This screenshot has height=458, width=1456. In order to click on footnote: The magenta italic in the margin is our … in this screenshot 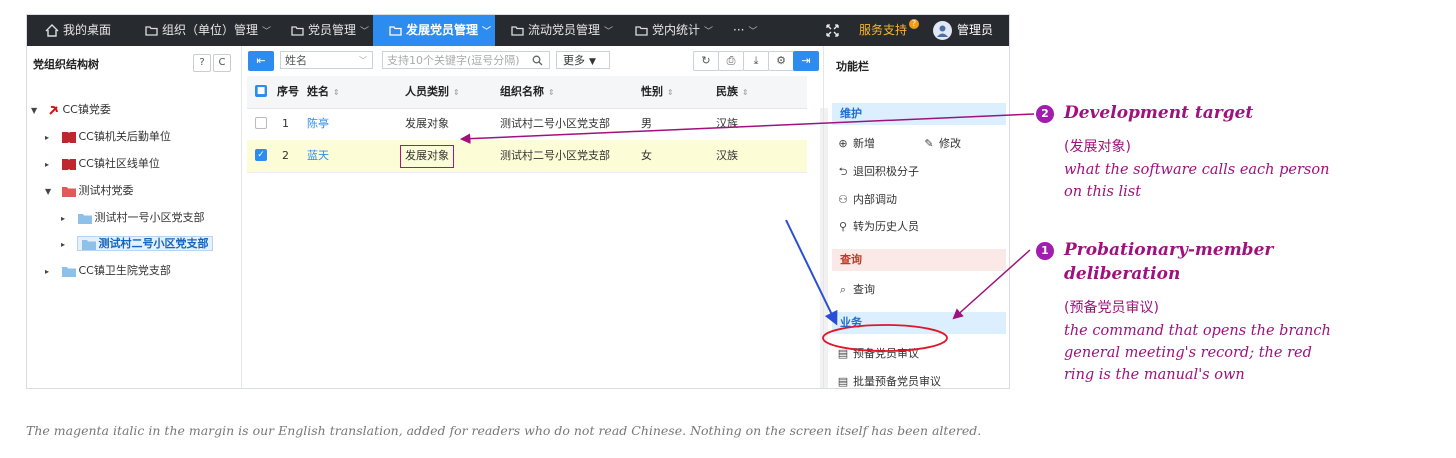, I will do `click(504, 430)`.